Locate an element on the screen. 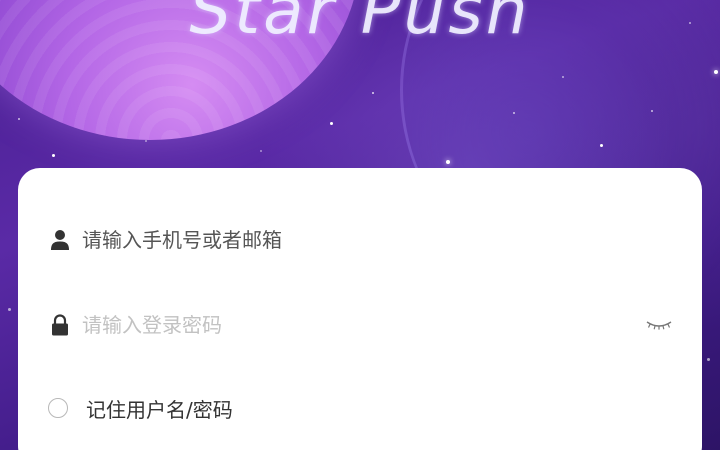  app-title: Star Push is located at coordinates (360, 24).